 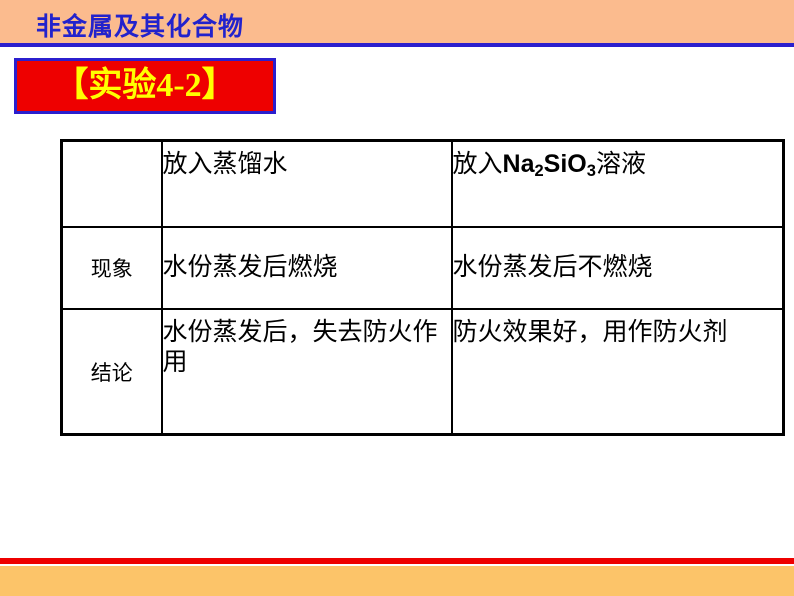 I want to click on formula-subscript-3: 3, so click(x=591, y=171).